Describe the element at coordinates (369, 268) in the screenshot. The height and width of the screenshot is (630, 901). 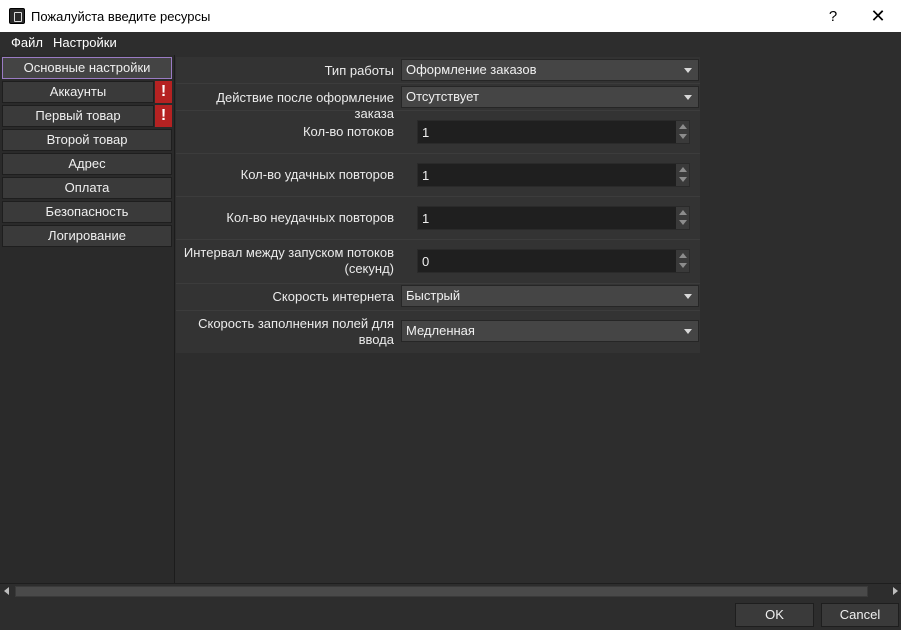
I see `thread-interval-label-line2: (секунд)` at that location.